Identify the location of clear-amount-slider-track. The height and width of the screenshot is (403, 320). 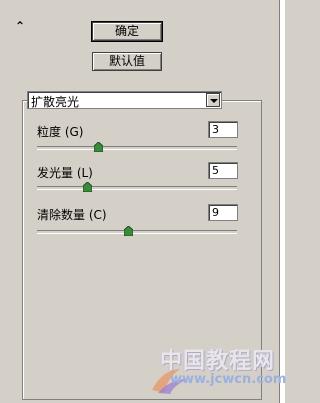
(137, 232).